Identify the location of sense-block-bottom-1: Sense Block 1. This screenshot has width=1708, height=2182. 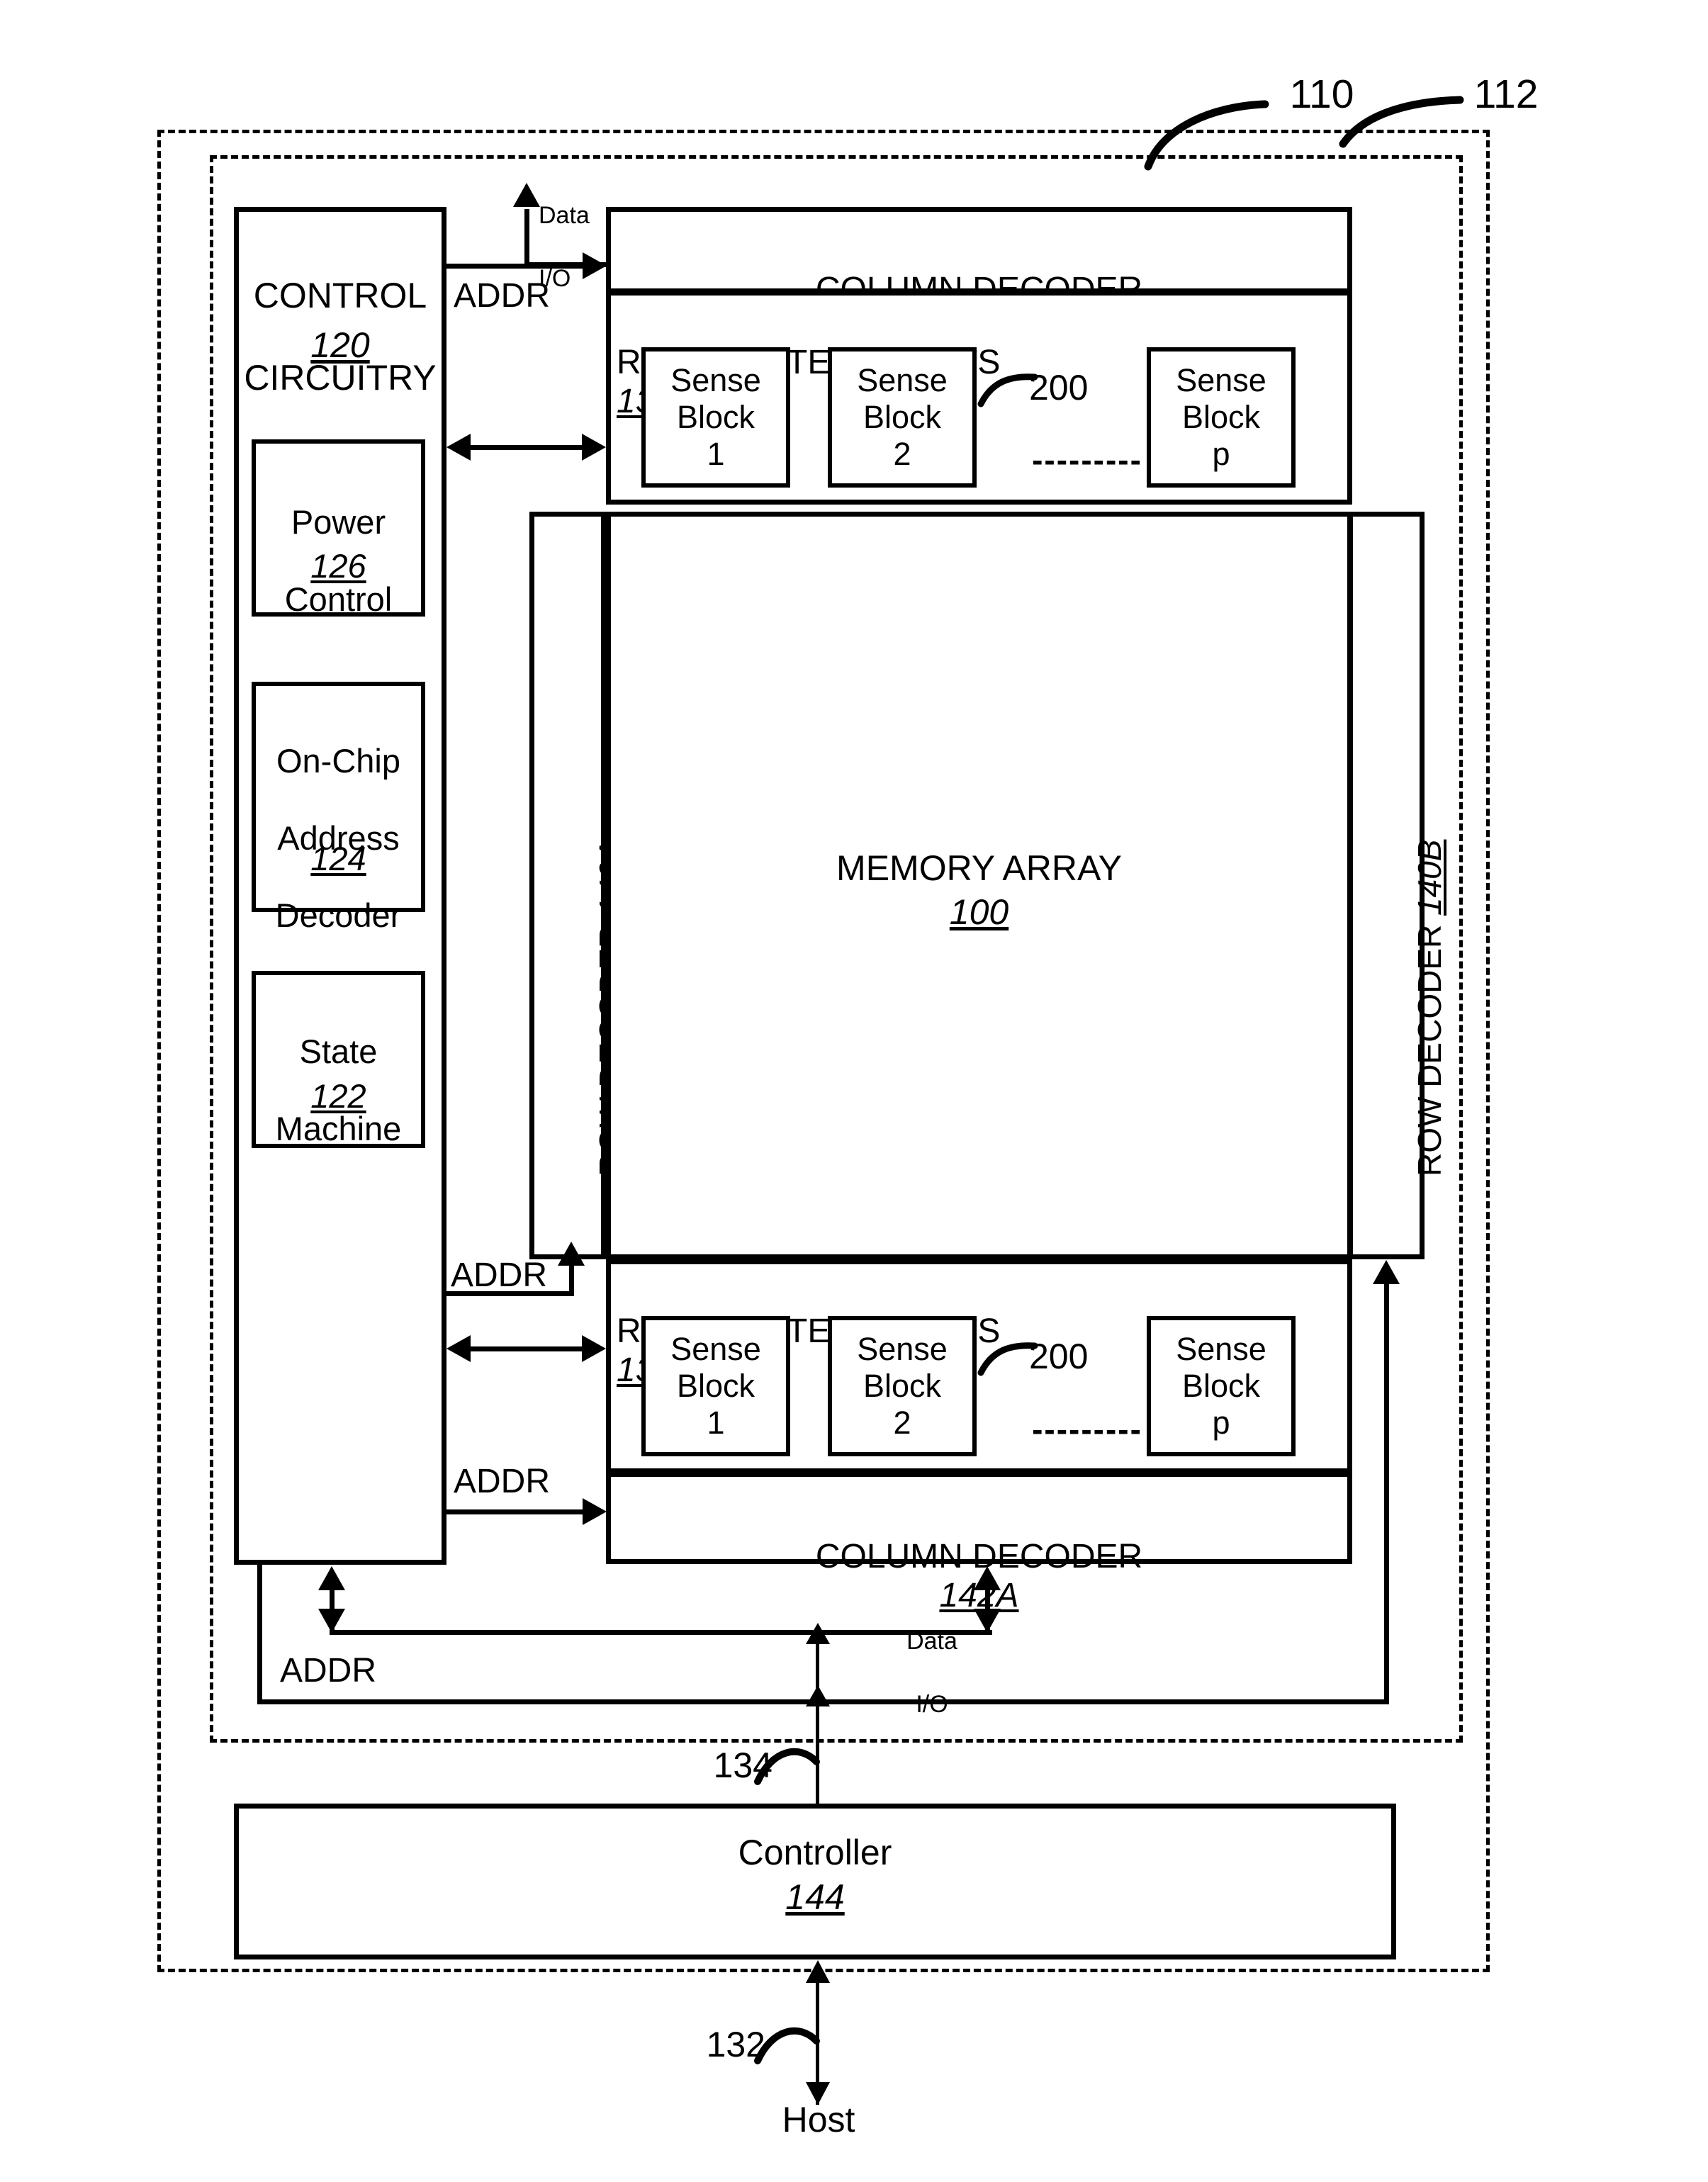
(715, 1386).